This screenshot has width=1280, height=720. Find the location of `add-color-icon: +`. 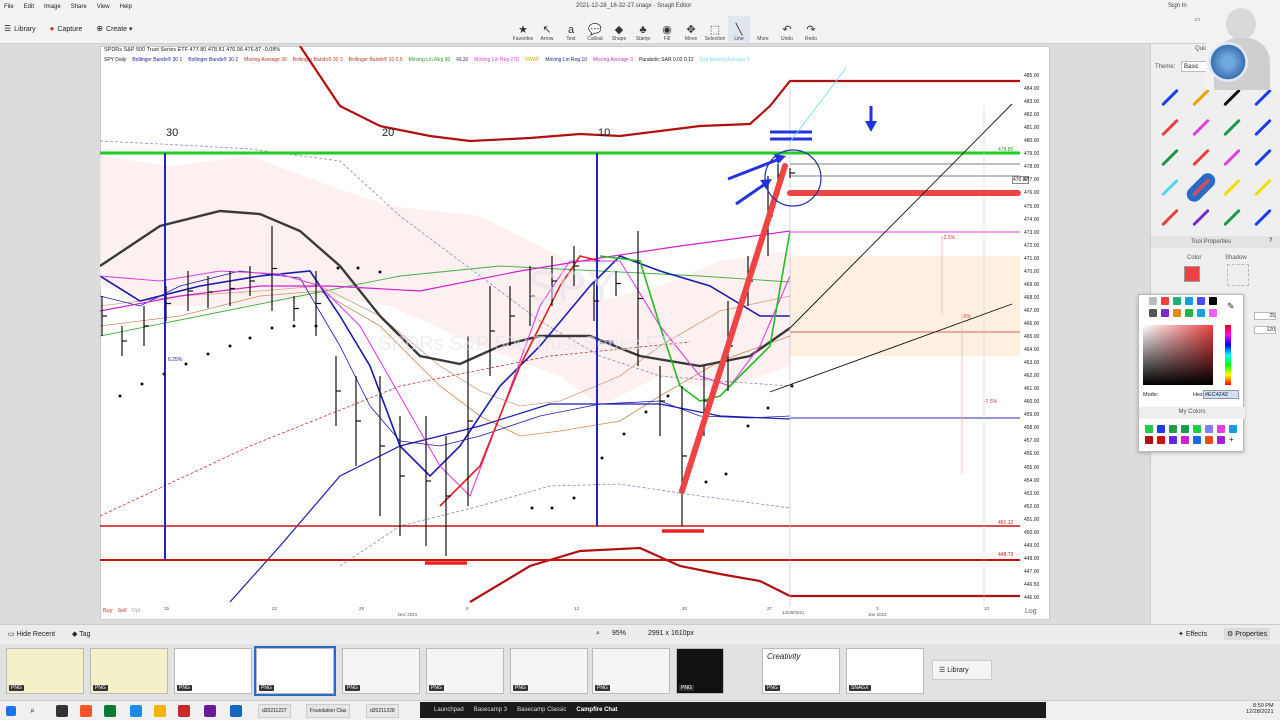

add-color-icon: + is located at coordinates (1231, 439).